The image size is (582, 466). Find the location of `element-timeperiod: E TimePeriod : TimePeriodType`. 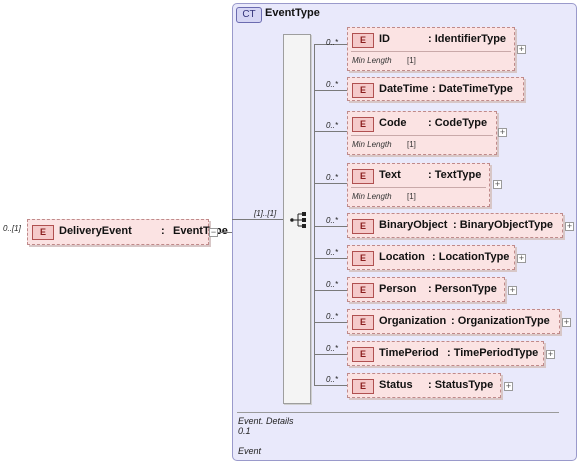

element-timeperiod: E TimePeriod : TimePeriodType is located at coordinates (445, 353).